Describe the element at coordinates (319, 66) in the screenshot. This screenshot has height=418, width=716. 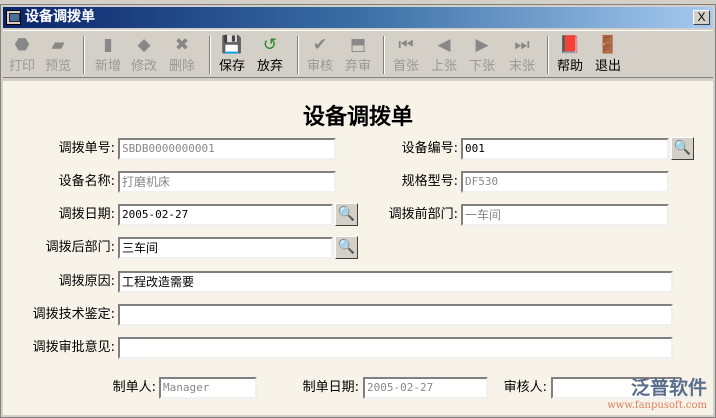
I see `toolbar-button-label: 审核` at that location.